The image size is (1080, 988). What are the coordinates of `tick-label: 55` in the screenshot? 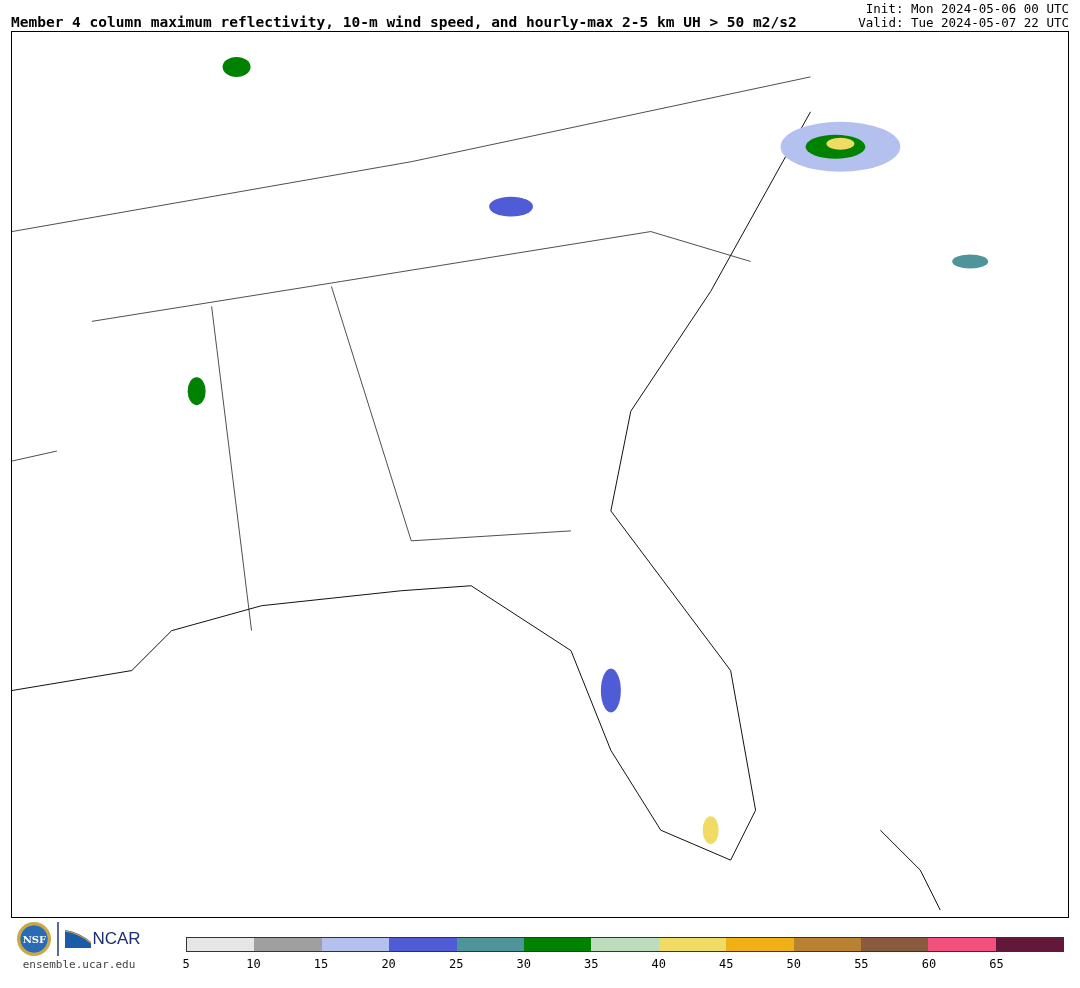 It's located at (861, 964).